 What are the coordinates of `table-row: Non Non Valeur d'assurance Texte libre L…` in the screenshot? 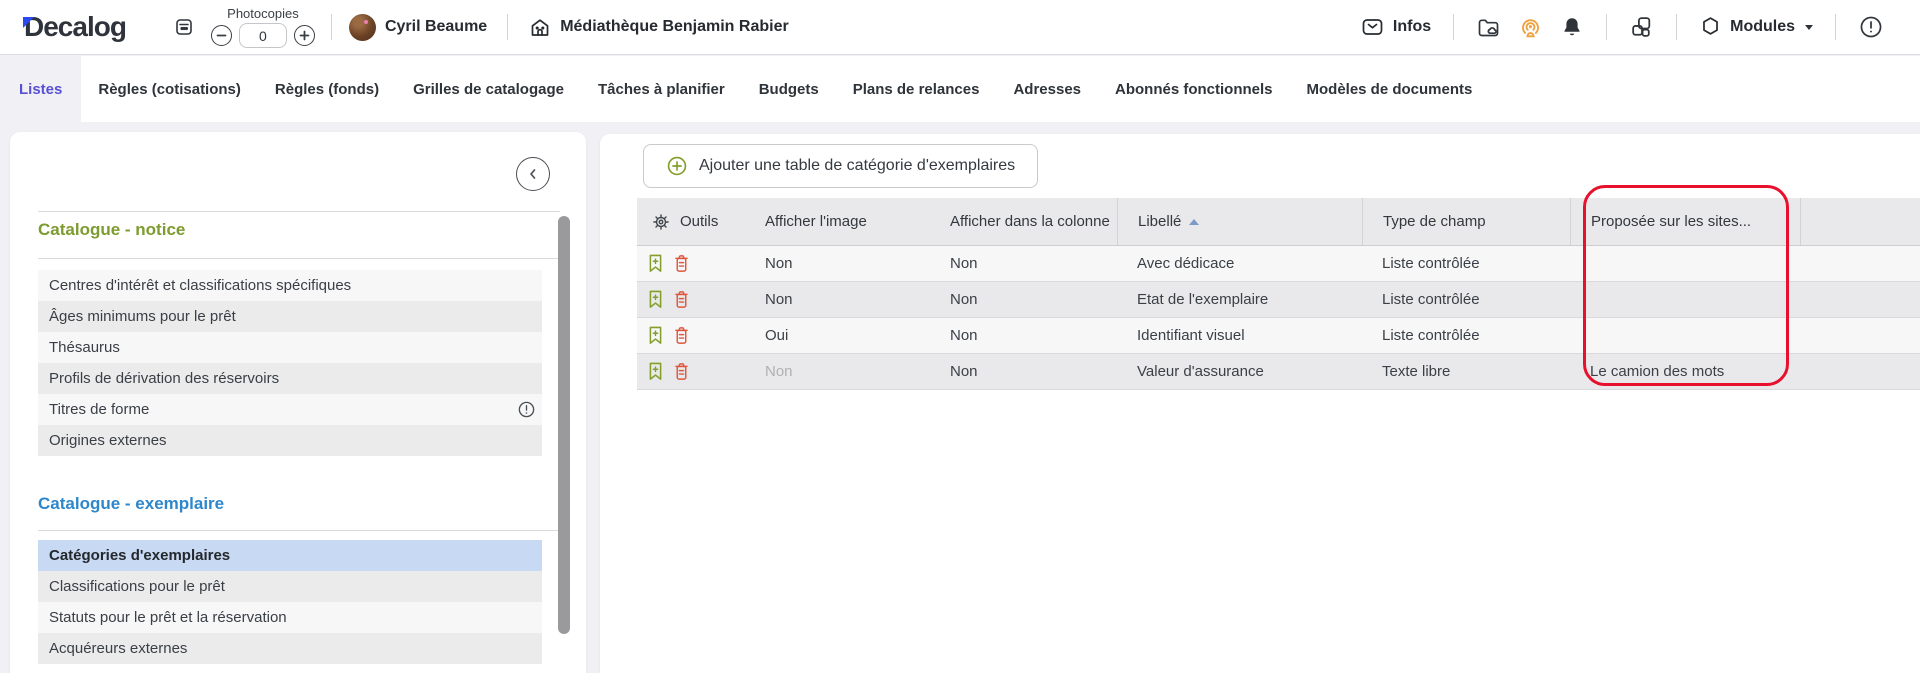 It's located at (1278, 372).